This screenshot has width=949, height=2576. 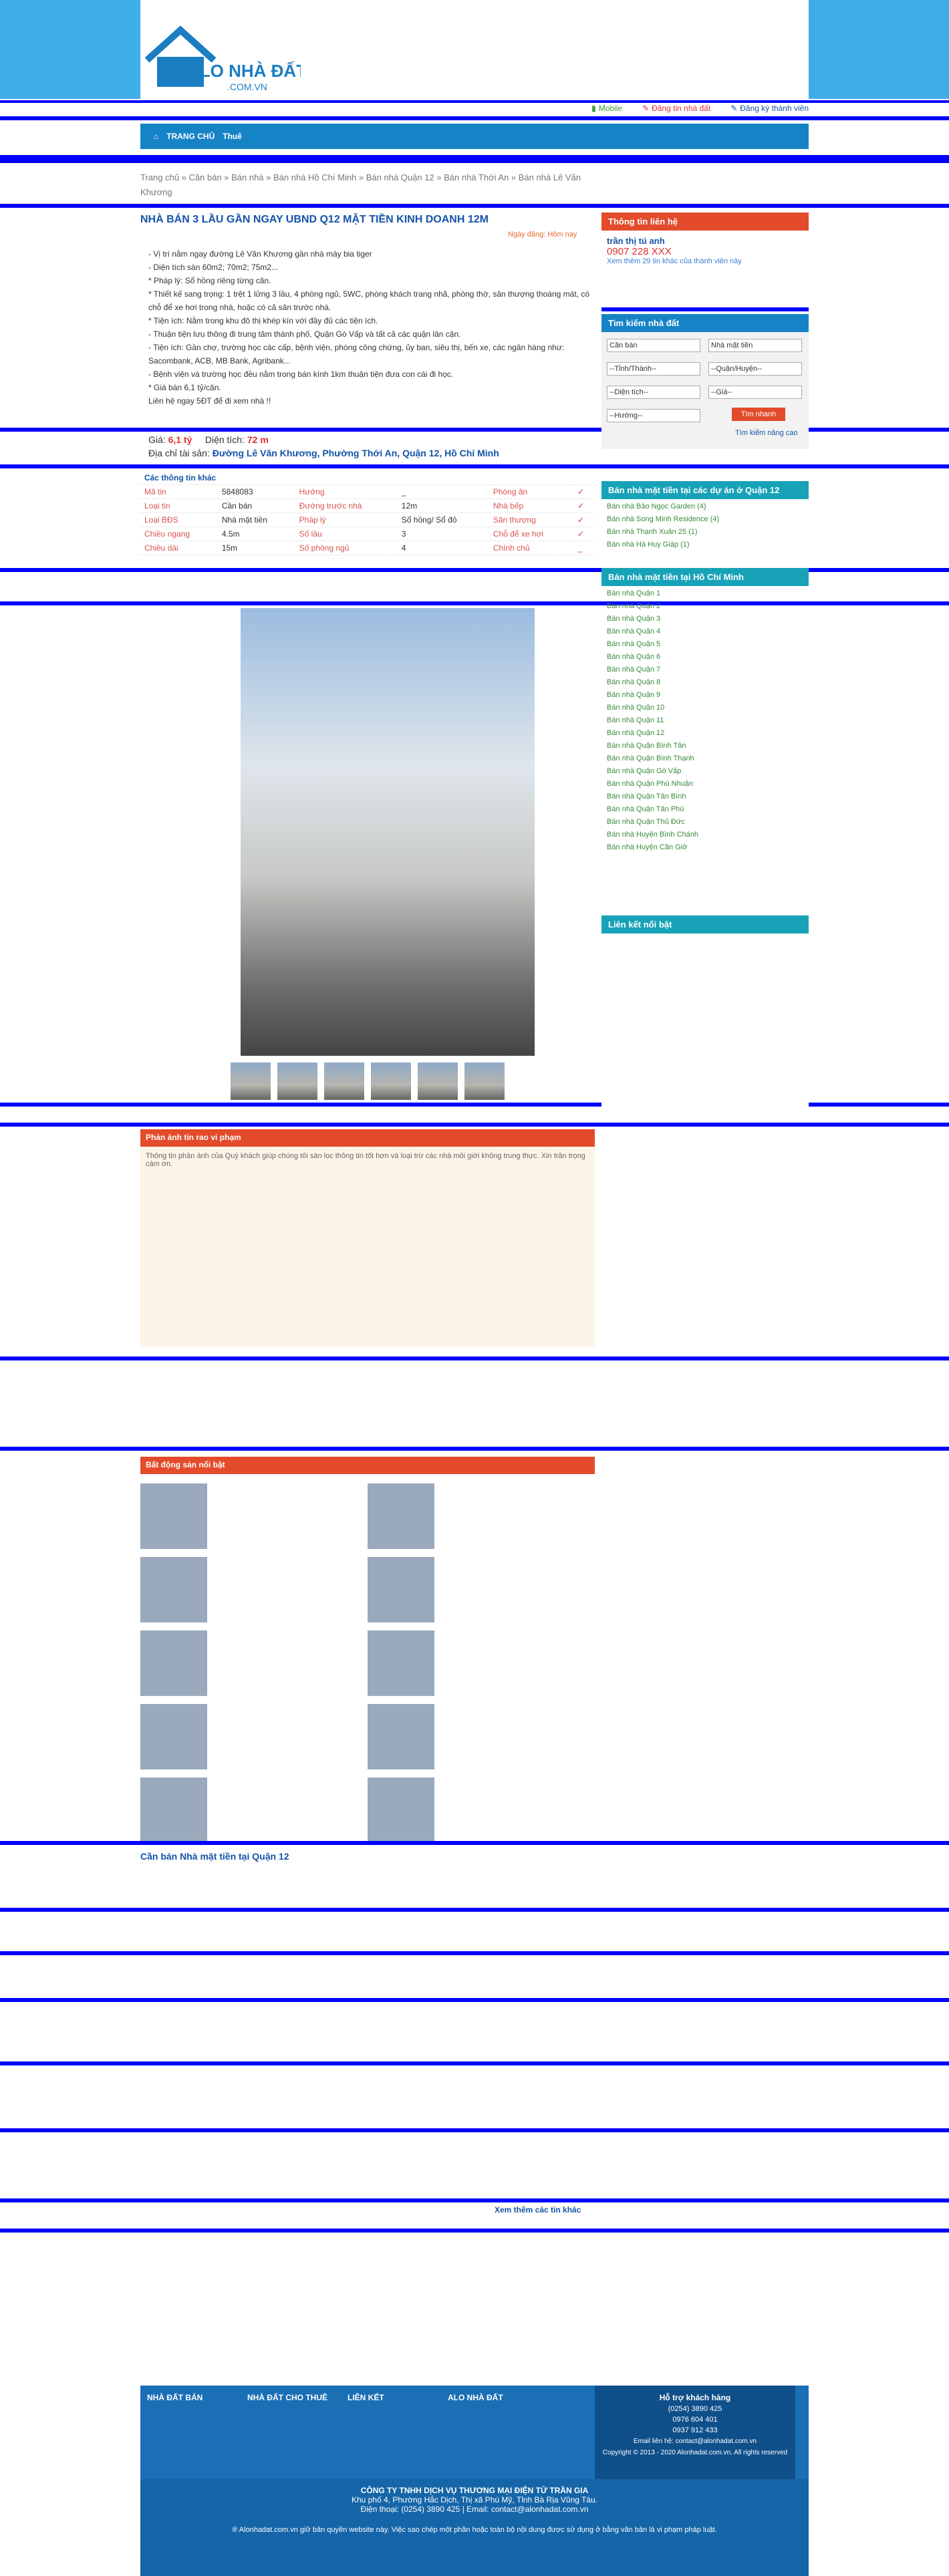 I want to click on search-button: Tìm nhanh, so click(x=758, y=414).